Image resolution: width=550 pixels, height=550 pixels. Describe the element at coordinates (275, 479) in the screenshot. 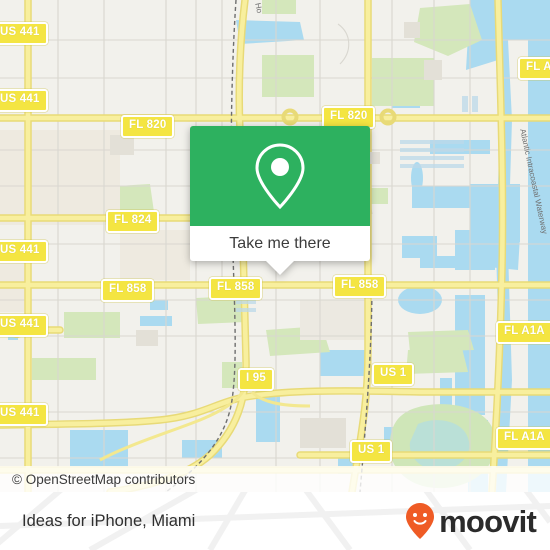

I see `map-attribution: © OpenStreetMap contributors` at that location.